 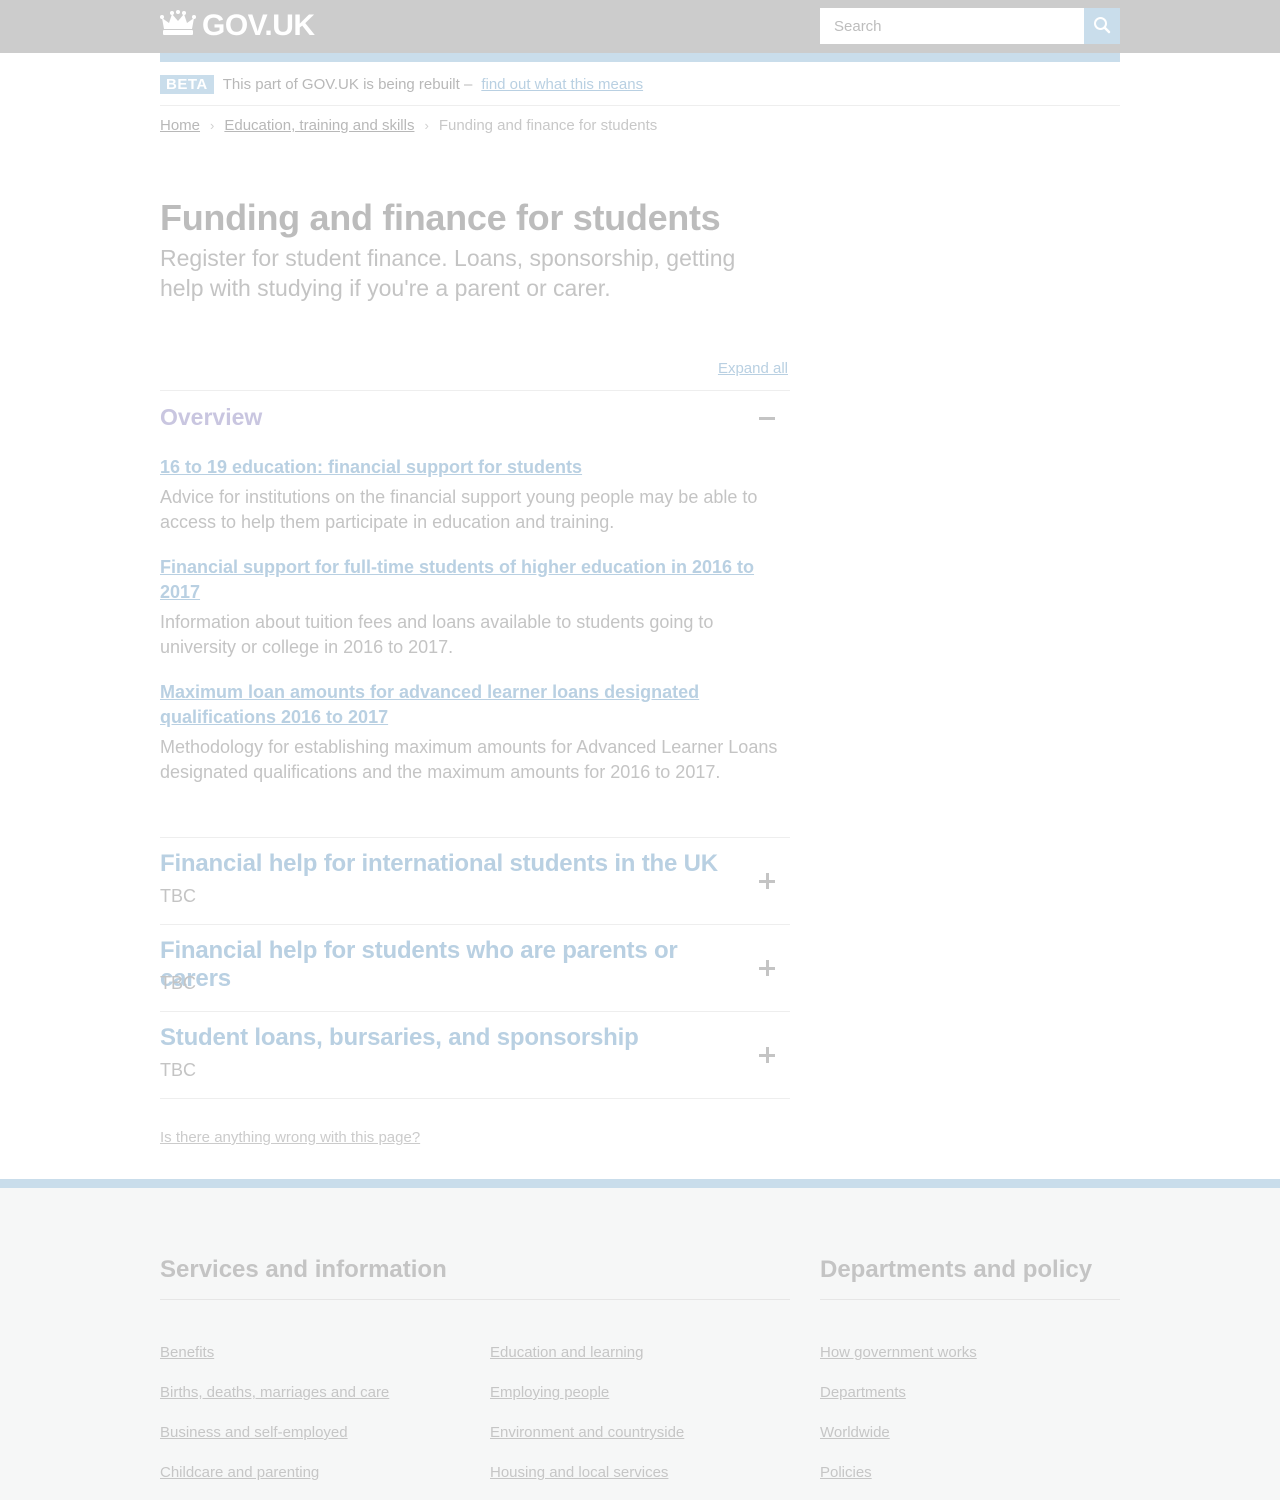 What do you see at coordinates (724, 368) in the screenshot?
I see `expand-all-button: Expand all` at bounding box center [724, 368].